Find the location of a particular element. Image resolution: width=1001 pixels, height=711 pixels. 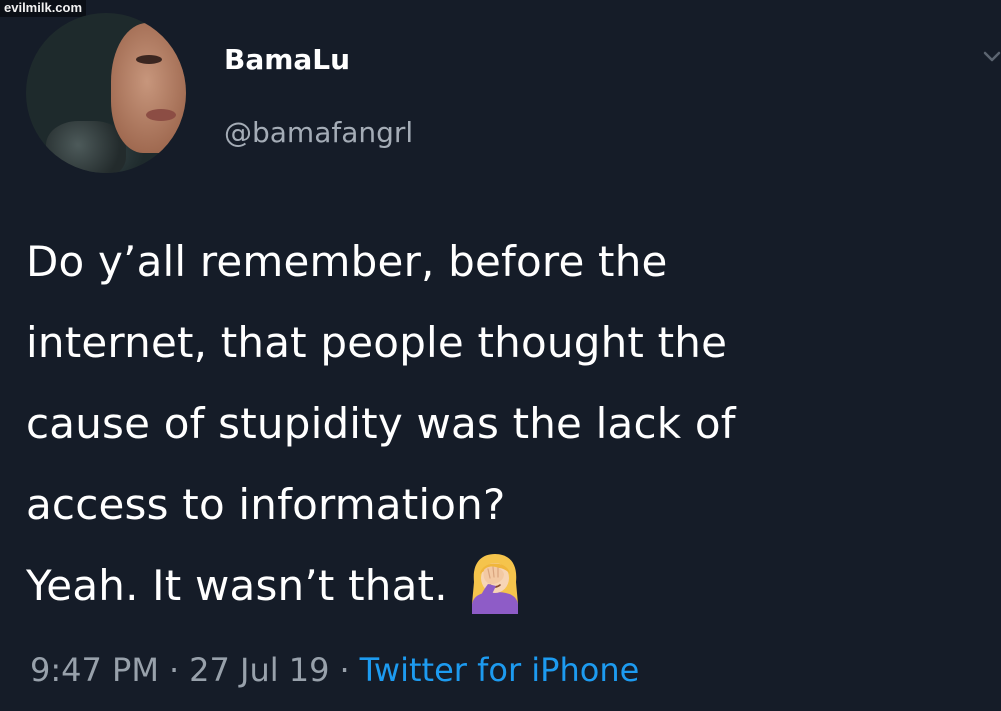

tweet-metadata: 9:47 PM · 27 Jul 19 · Twitter for iPhone is located at coordinates (334, 670).